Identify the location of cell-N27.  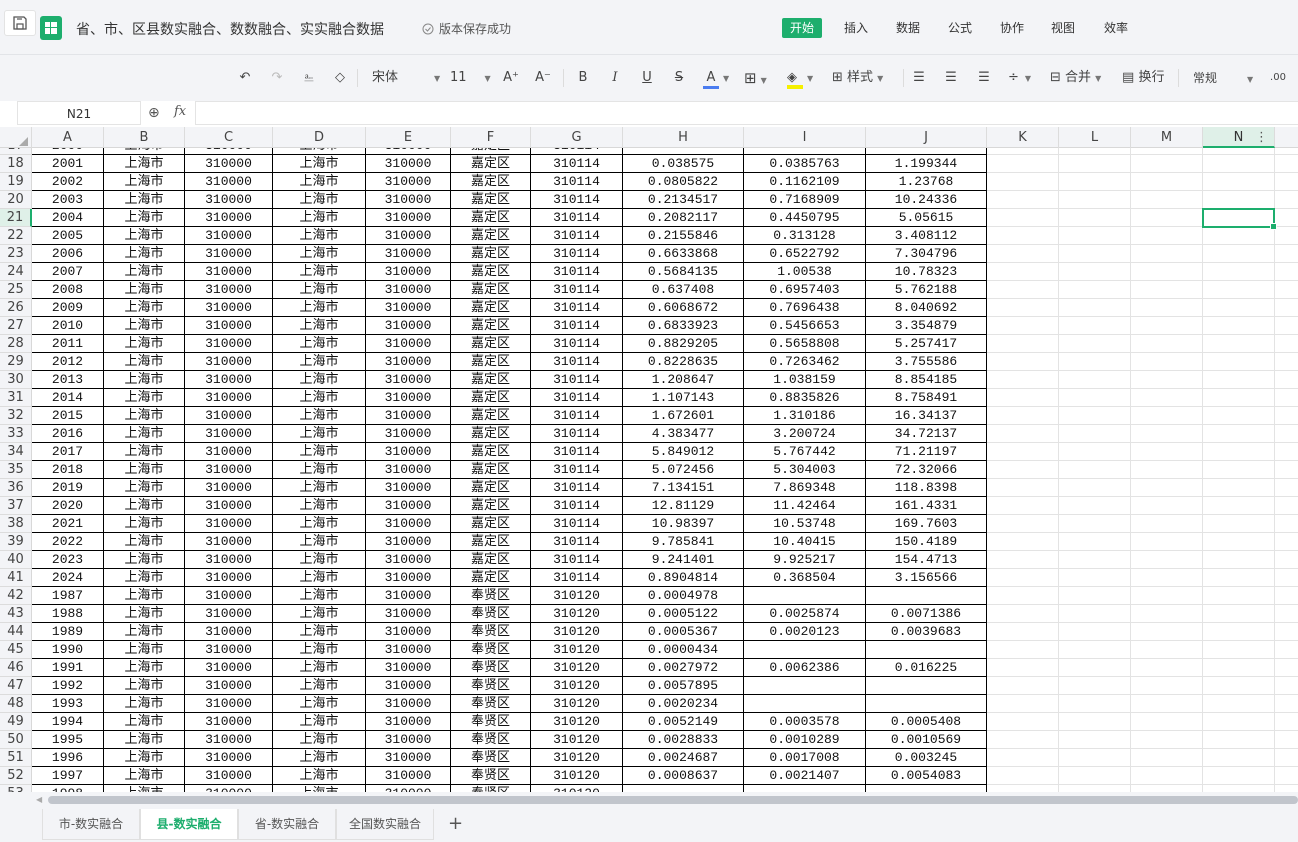
(1239, 326).